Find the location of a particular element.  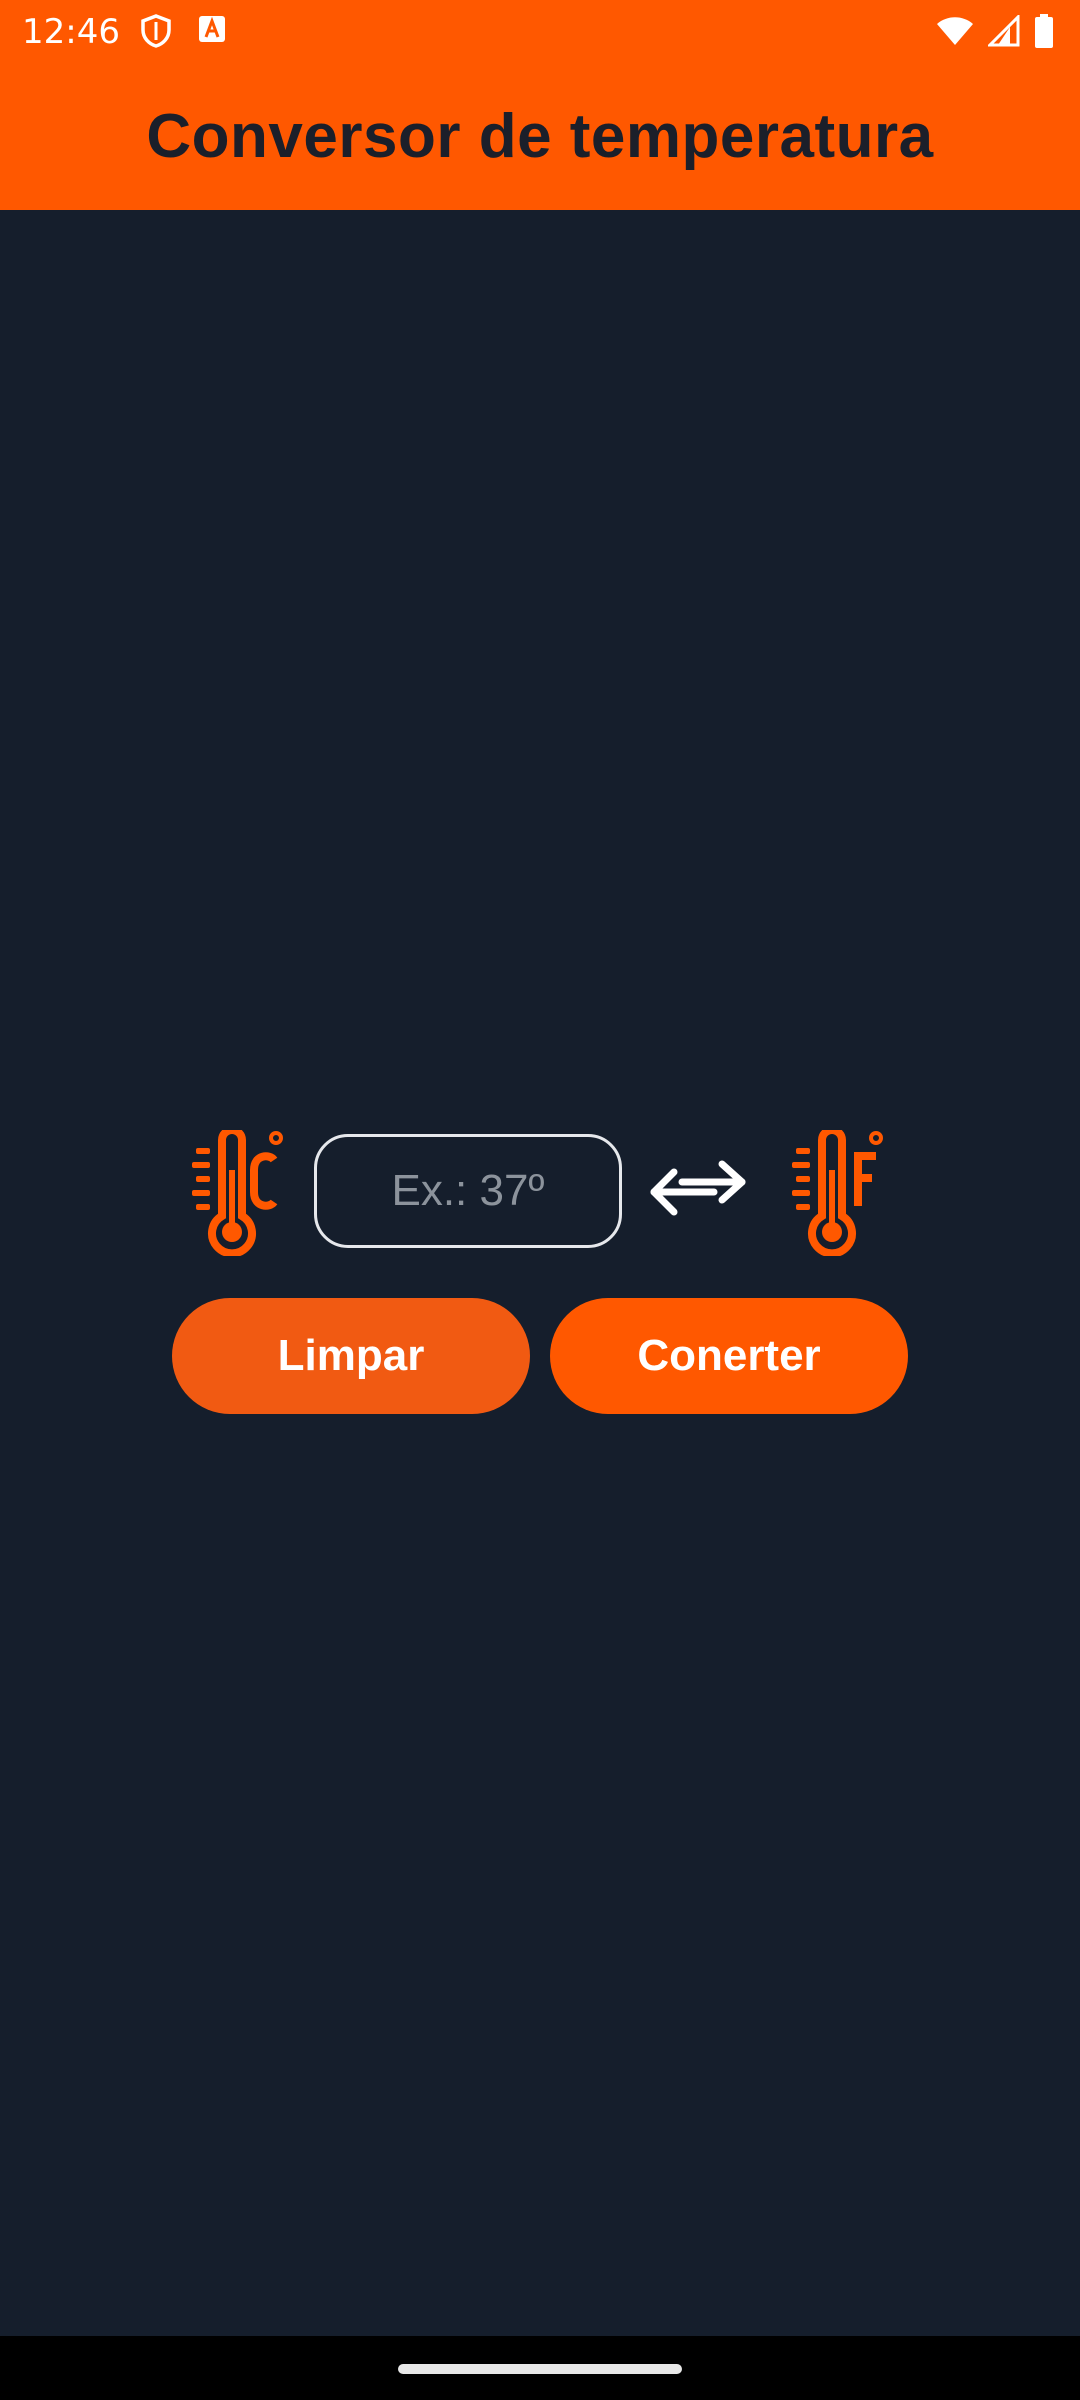

home-gesture-handle is located at coordinates (540, 2369).